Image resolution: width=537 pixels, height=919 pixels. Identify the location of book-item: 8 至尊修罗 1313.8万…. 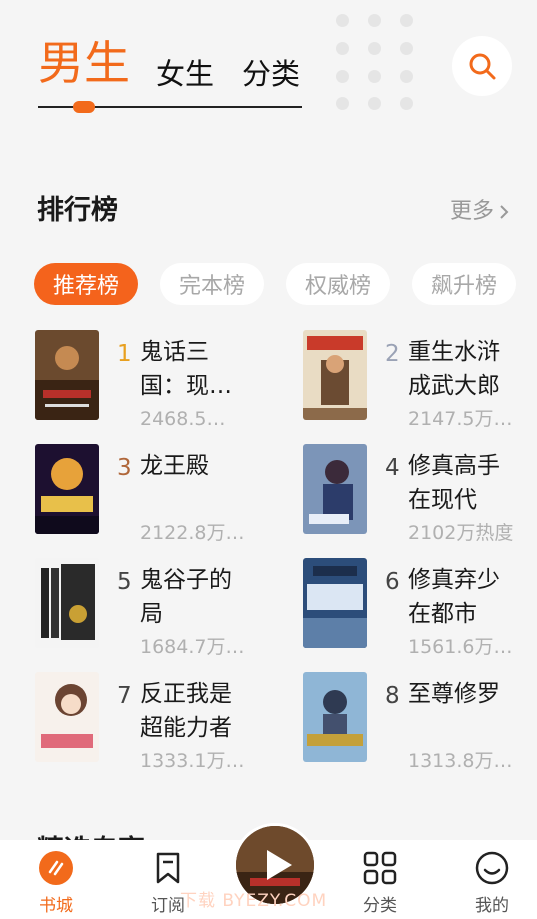
(420, 722).